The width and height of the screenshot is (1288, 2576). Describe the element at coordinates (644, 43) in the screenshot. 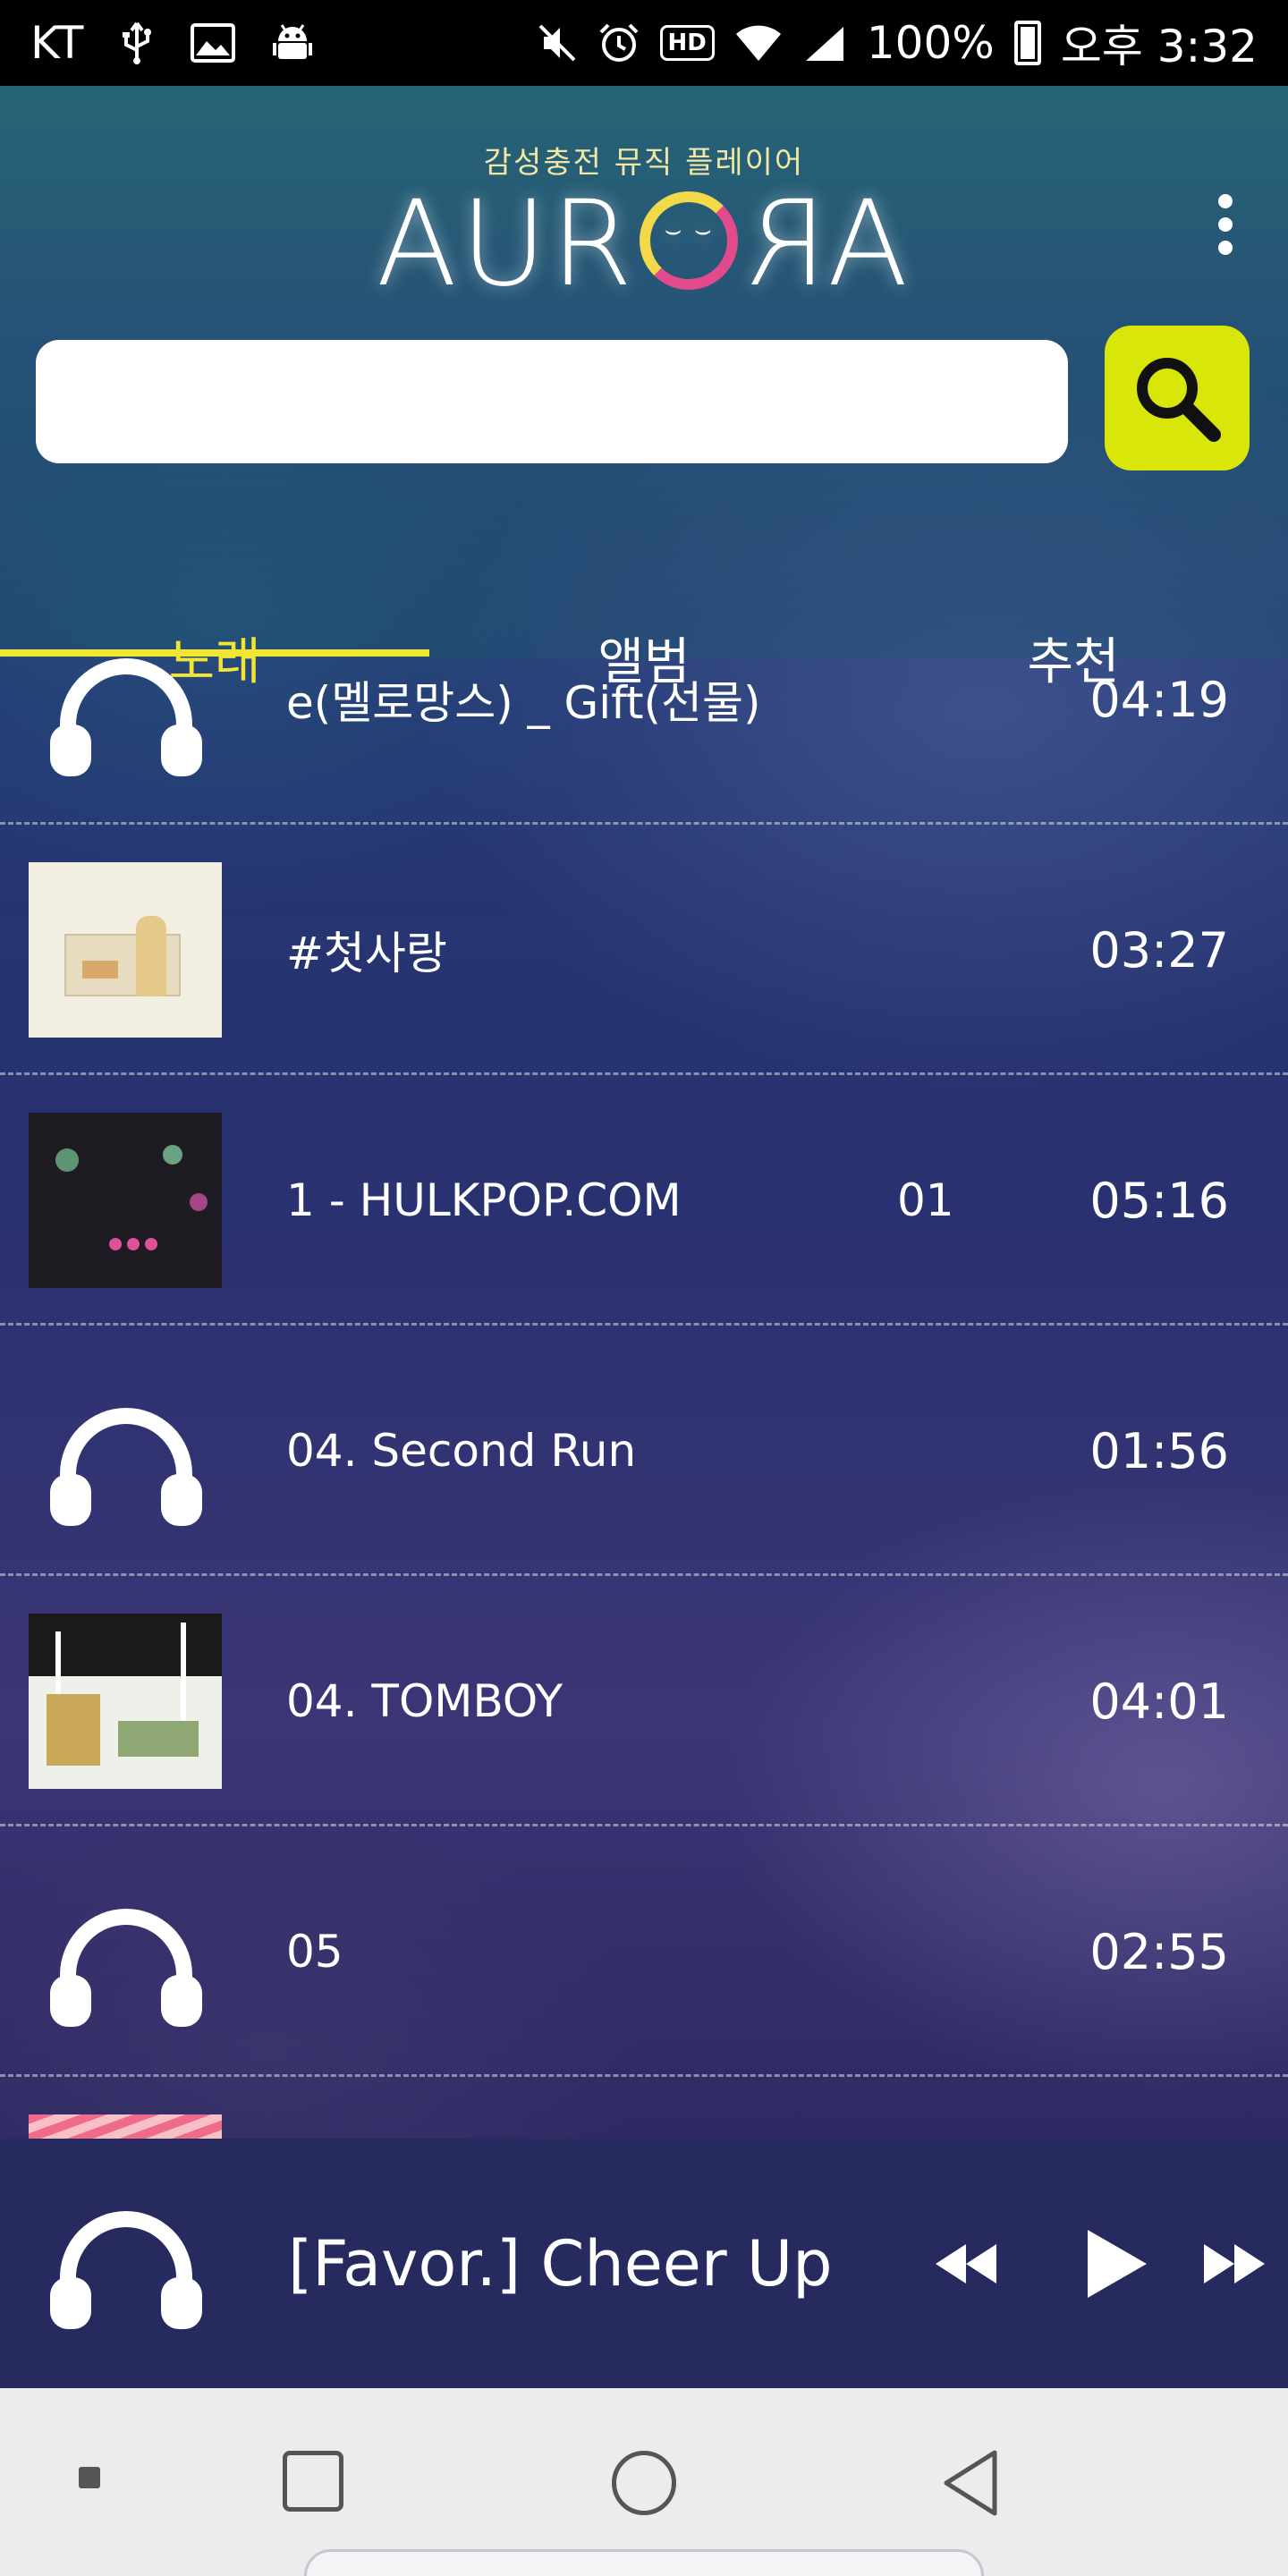

I see `status-bar: KT HD 100% 오후 3:32` at that location.